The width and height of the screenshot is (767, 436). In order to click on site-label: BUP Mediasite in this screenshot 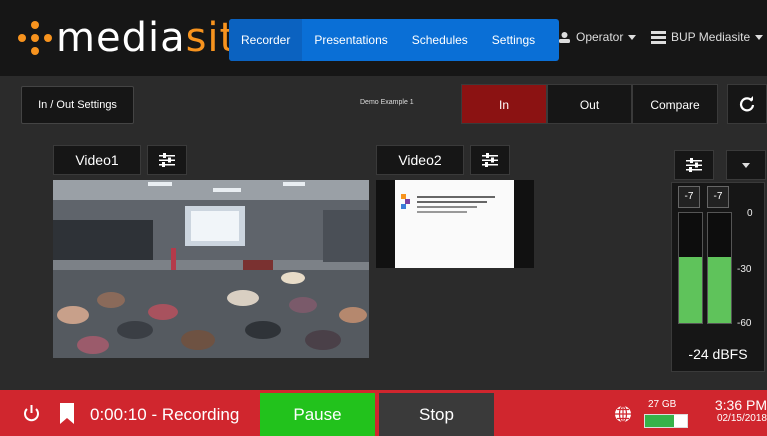, I will do `click(711, 37)`.